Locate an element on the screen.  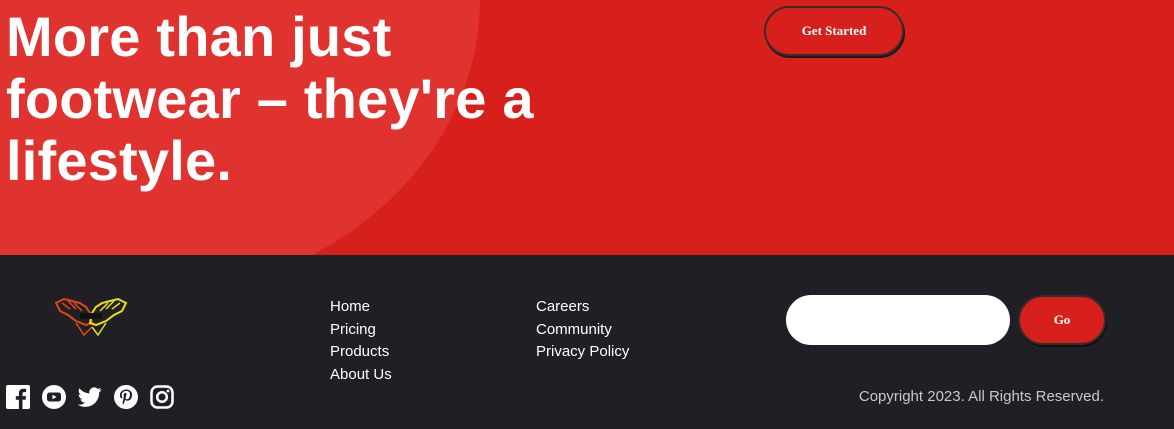
footer-nav-item-careers: Careers is located at coordinates (582, 307).